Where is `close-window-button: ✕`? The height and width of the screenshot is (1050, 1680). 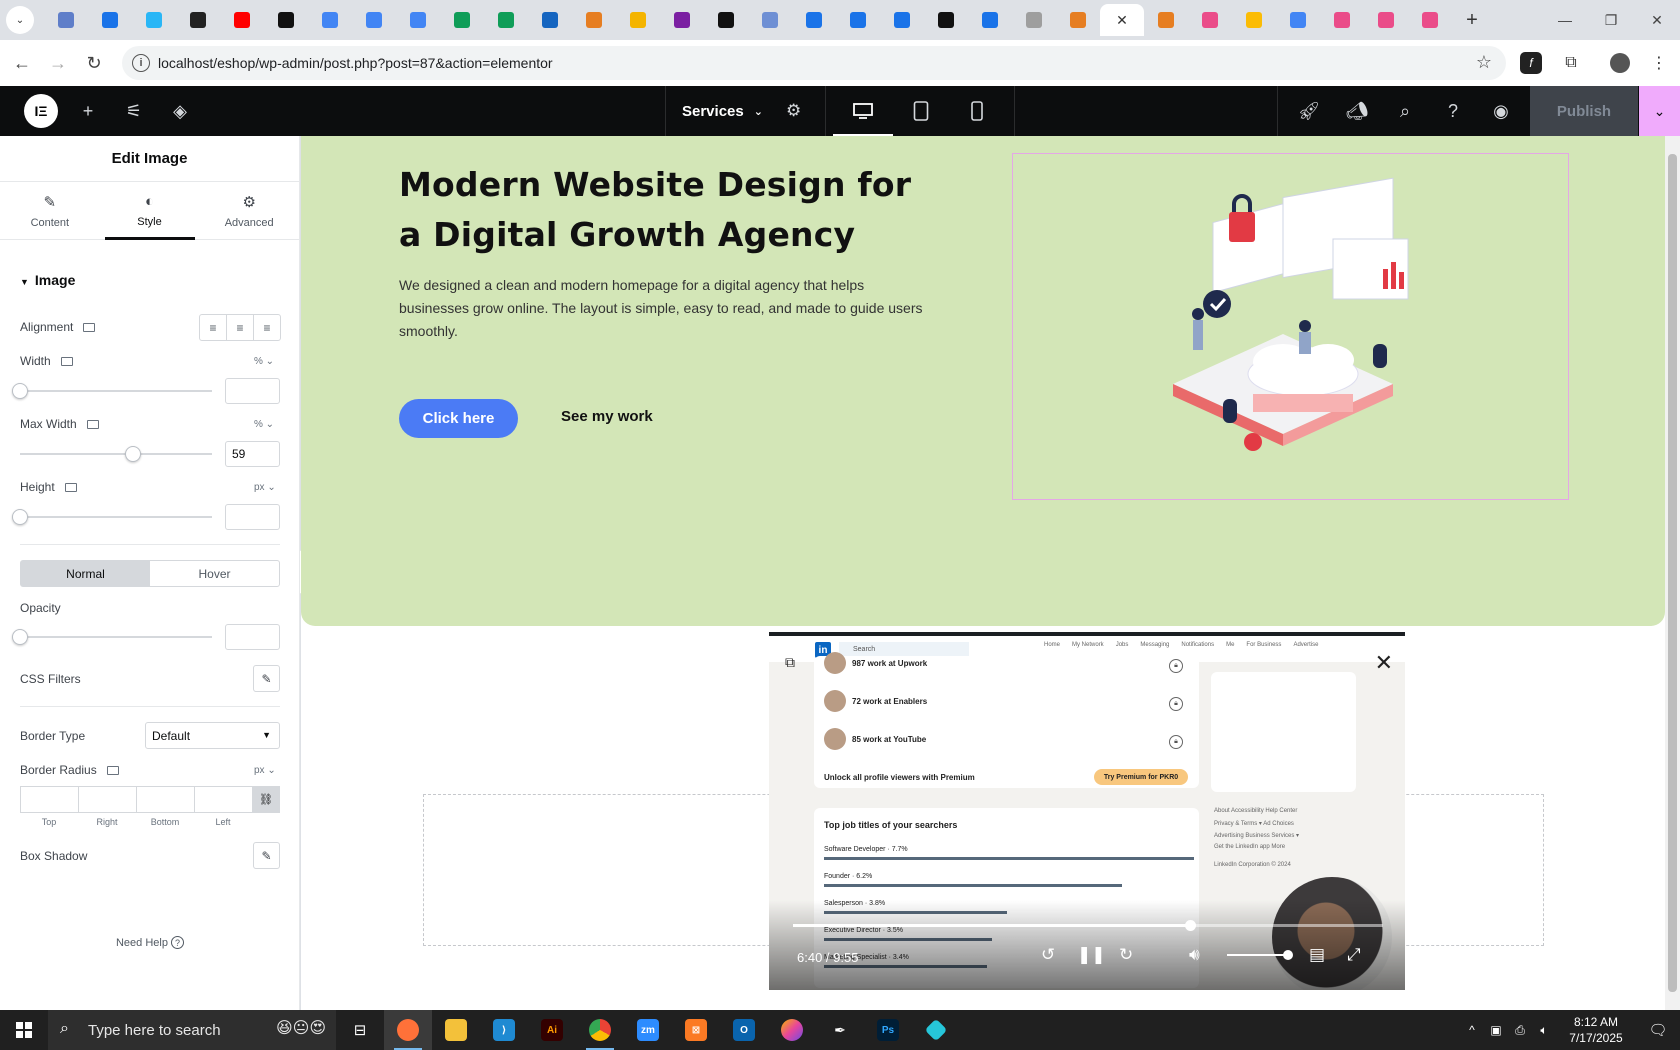 close-window-button: ✕ is located at coordinates (1657, 20).